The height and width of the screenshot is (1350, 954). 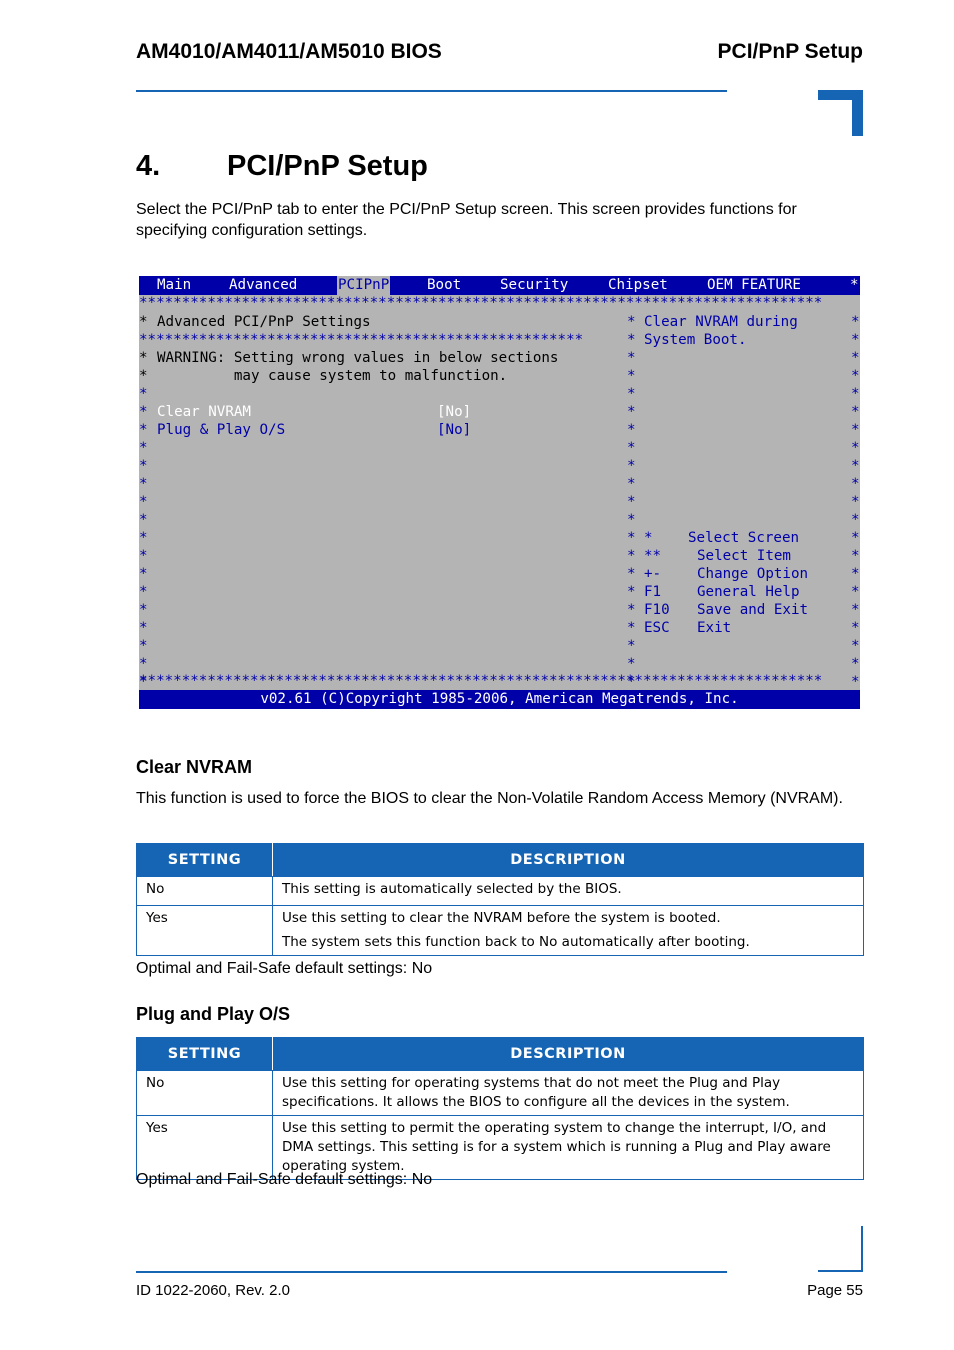 I want to click on bios-tab-advanced: Advanced, so click(x=263, y=285).